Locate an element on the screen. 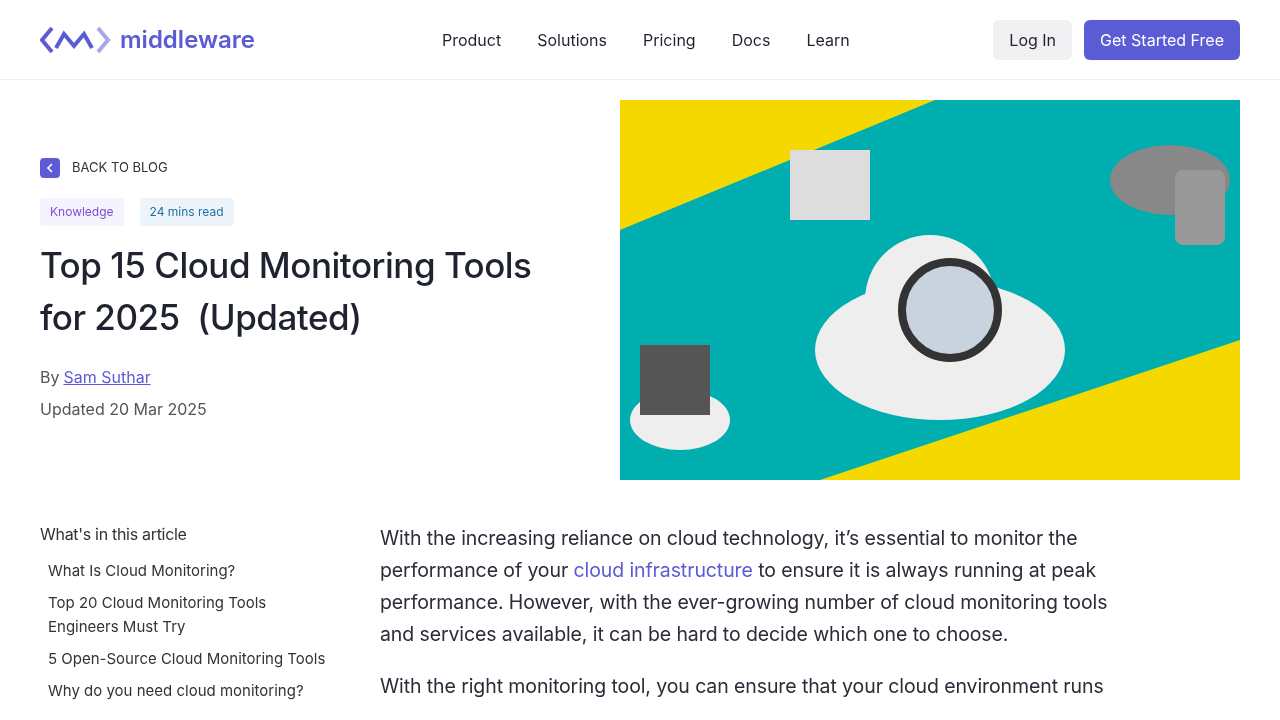  body-paragraph: With the right monitoring tool, you can ensure that your cloud environment runs is located at coordinates (742, 686).